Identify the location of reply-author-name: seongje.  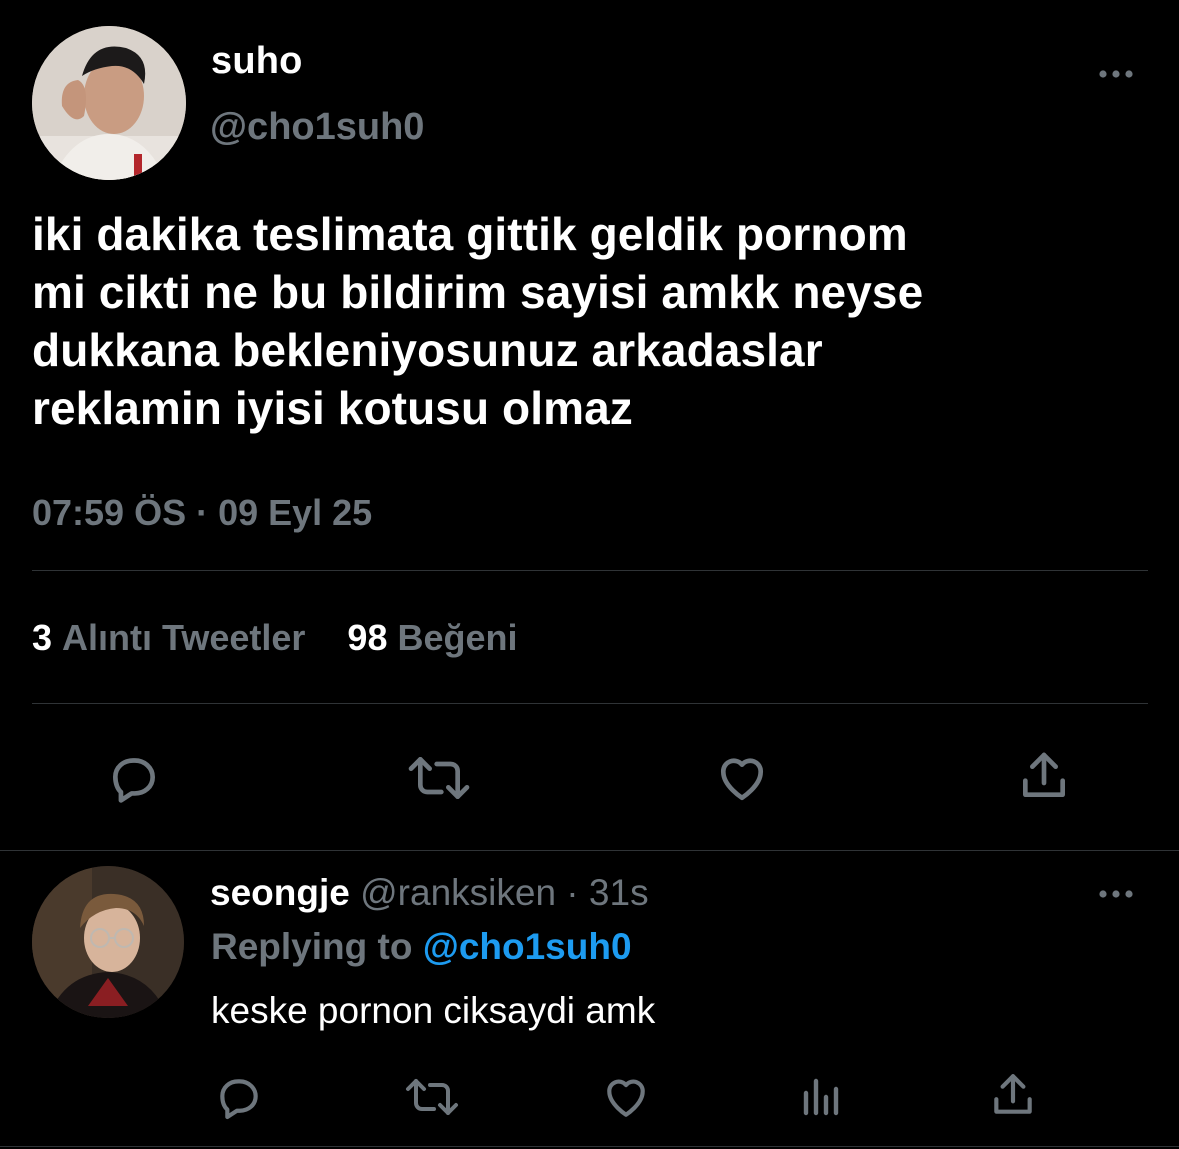
(280, 892).